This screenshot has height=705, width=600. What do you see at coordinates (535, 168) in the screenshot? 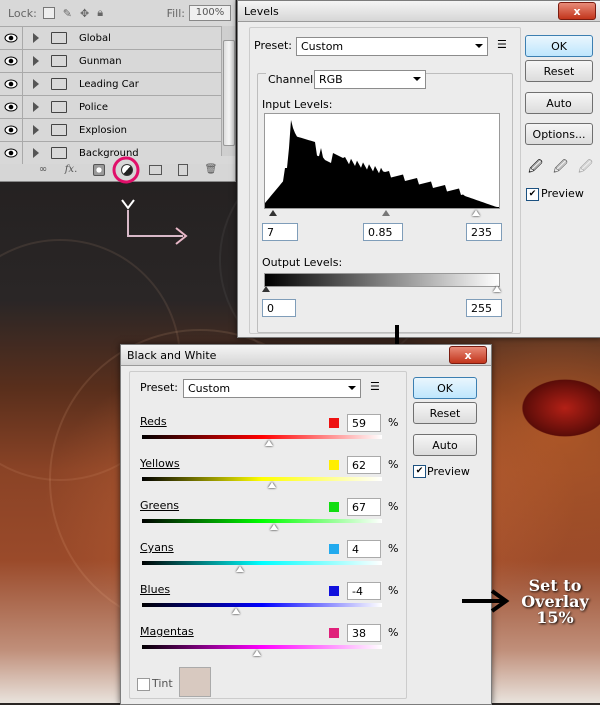
I see `black-eyedropper-icon: 🖉︎` at bounding box center [535, 168].